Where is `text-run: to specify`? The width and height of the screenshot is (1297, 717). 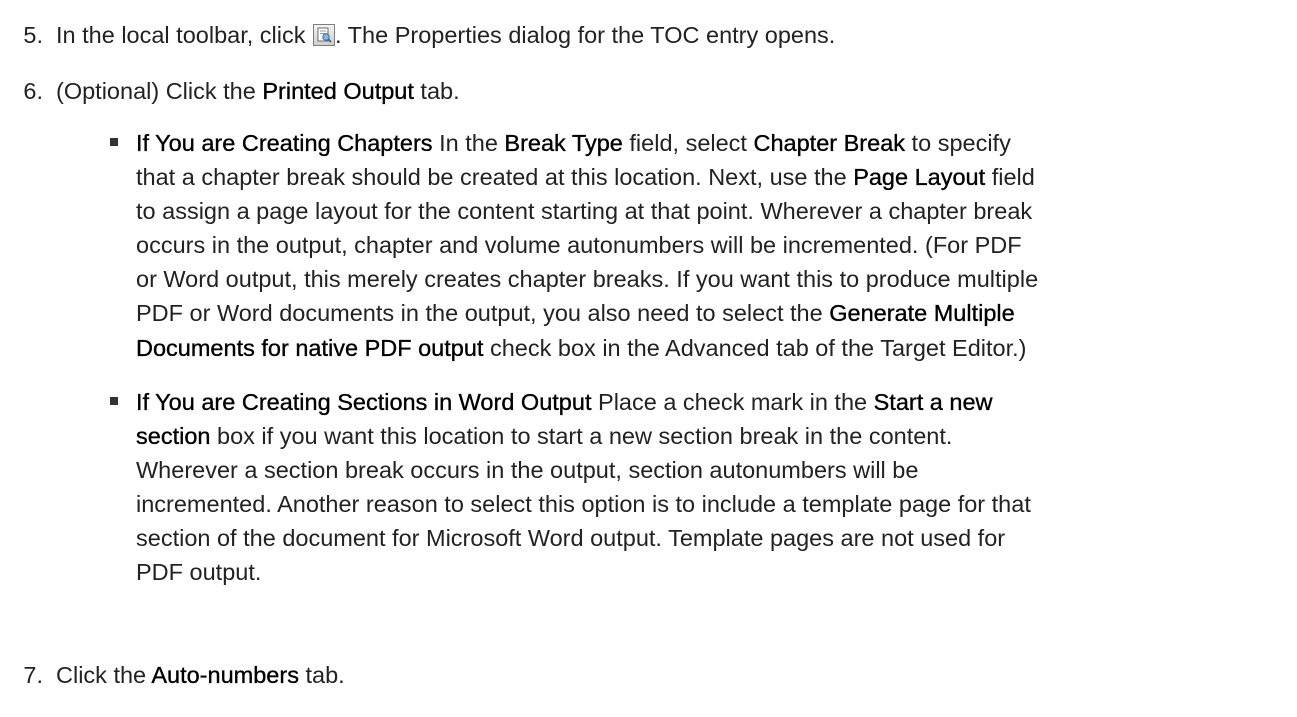
text-run: to specify is located at coordinates (958, 143).